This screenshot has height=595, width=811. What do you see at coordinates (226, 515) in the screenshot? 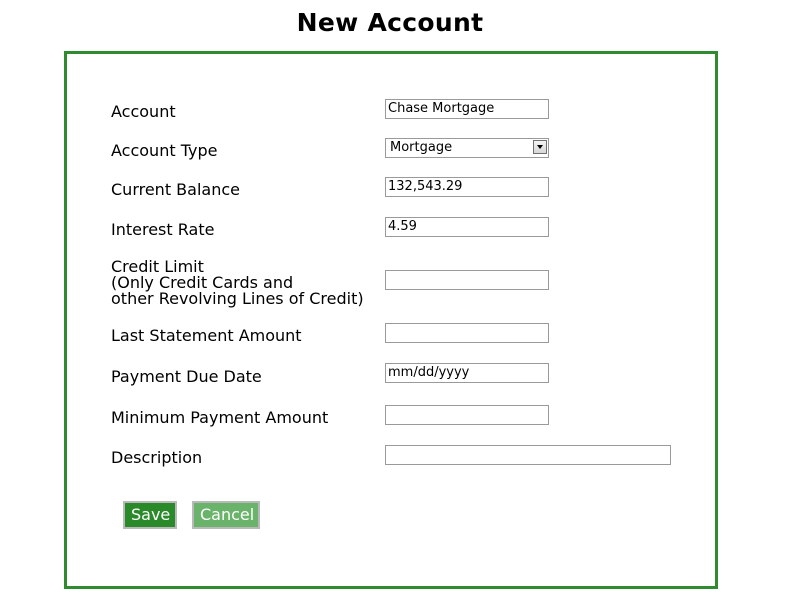
I see `cancel-button: Cancel` at bounding box center [226, 515].